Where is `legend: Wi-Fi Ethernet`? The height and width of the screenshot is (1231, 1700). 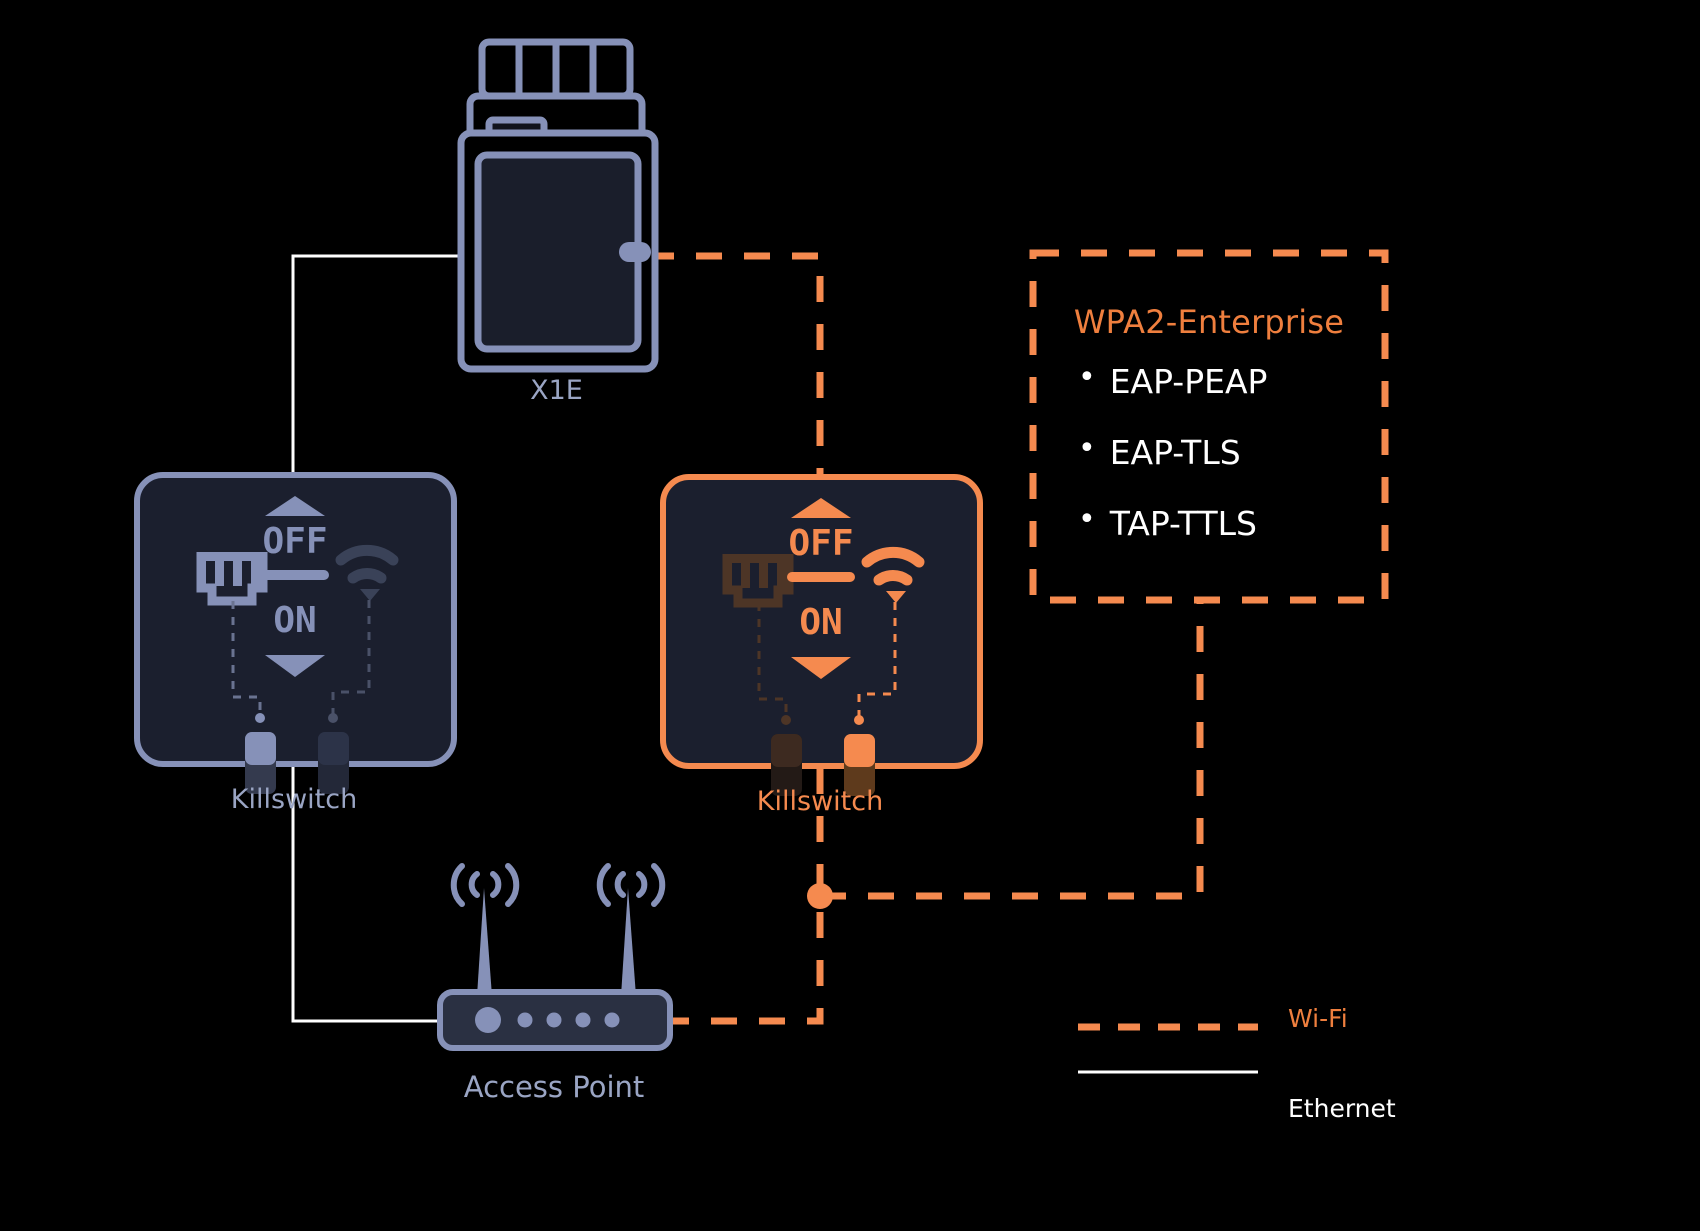
legend: Wi-Fi Ethernet is located at coordinates (1358, 1063).